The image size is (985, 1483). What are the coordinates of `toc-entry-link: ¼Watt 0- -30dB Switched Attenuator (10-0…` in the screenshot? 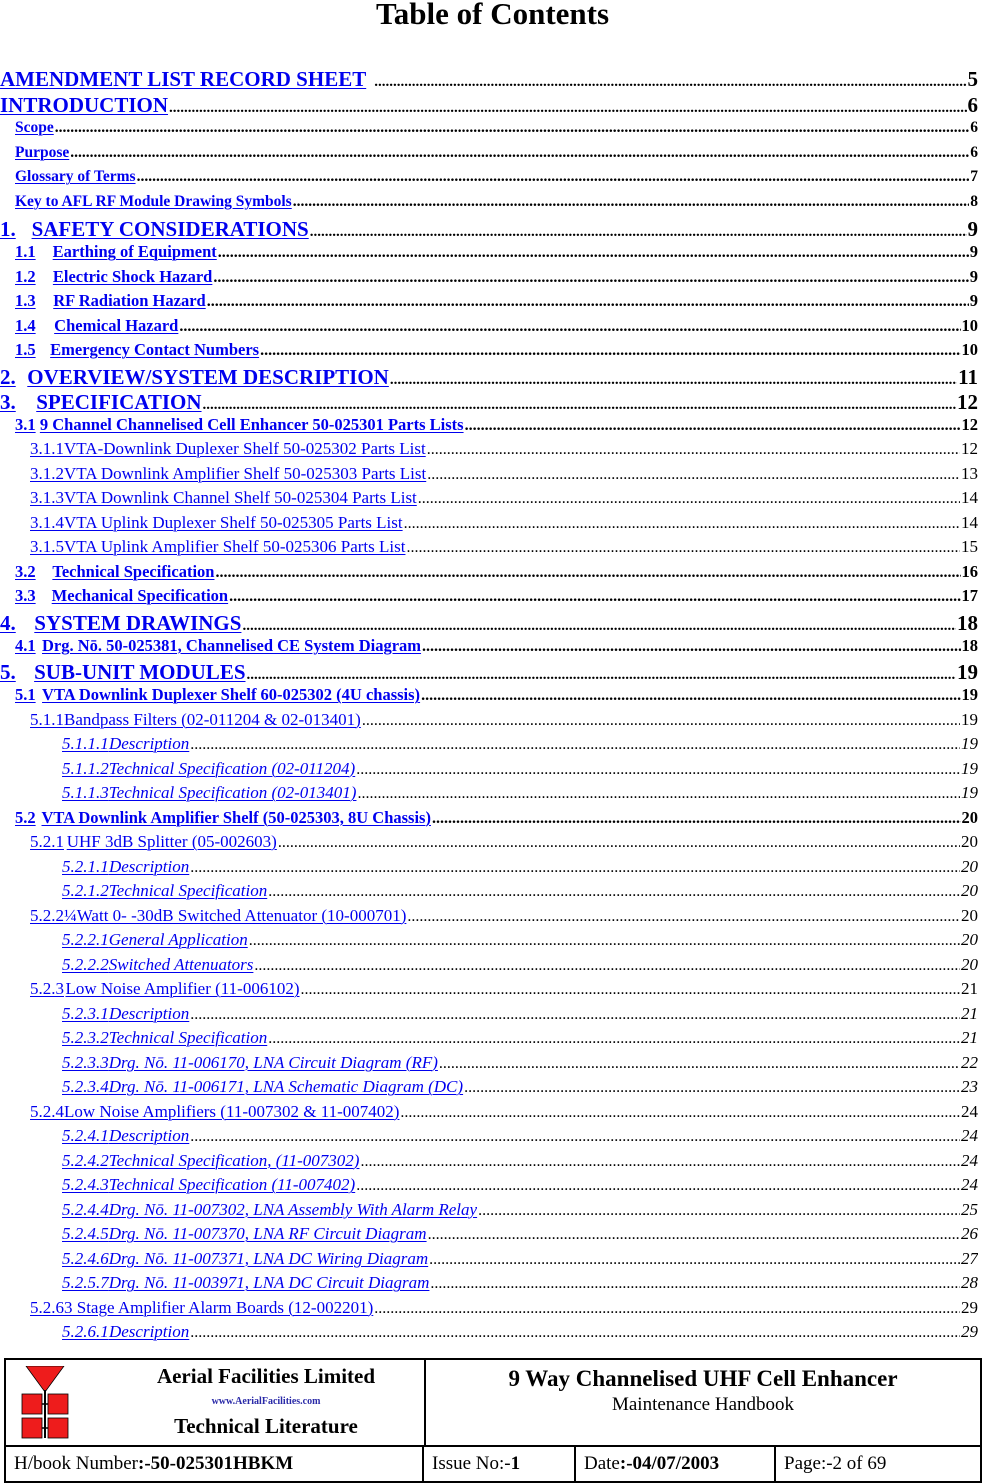 It's located at (235, 916).